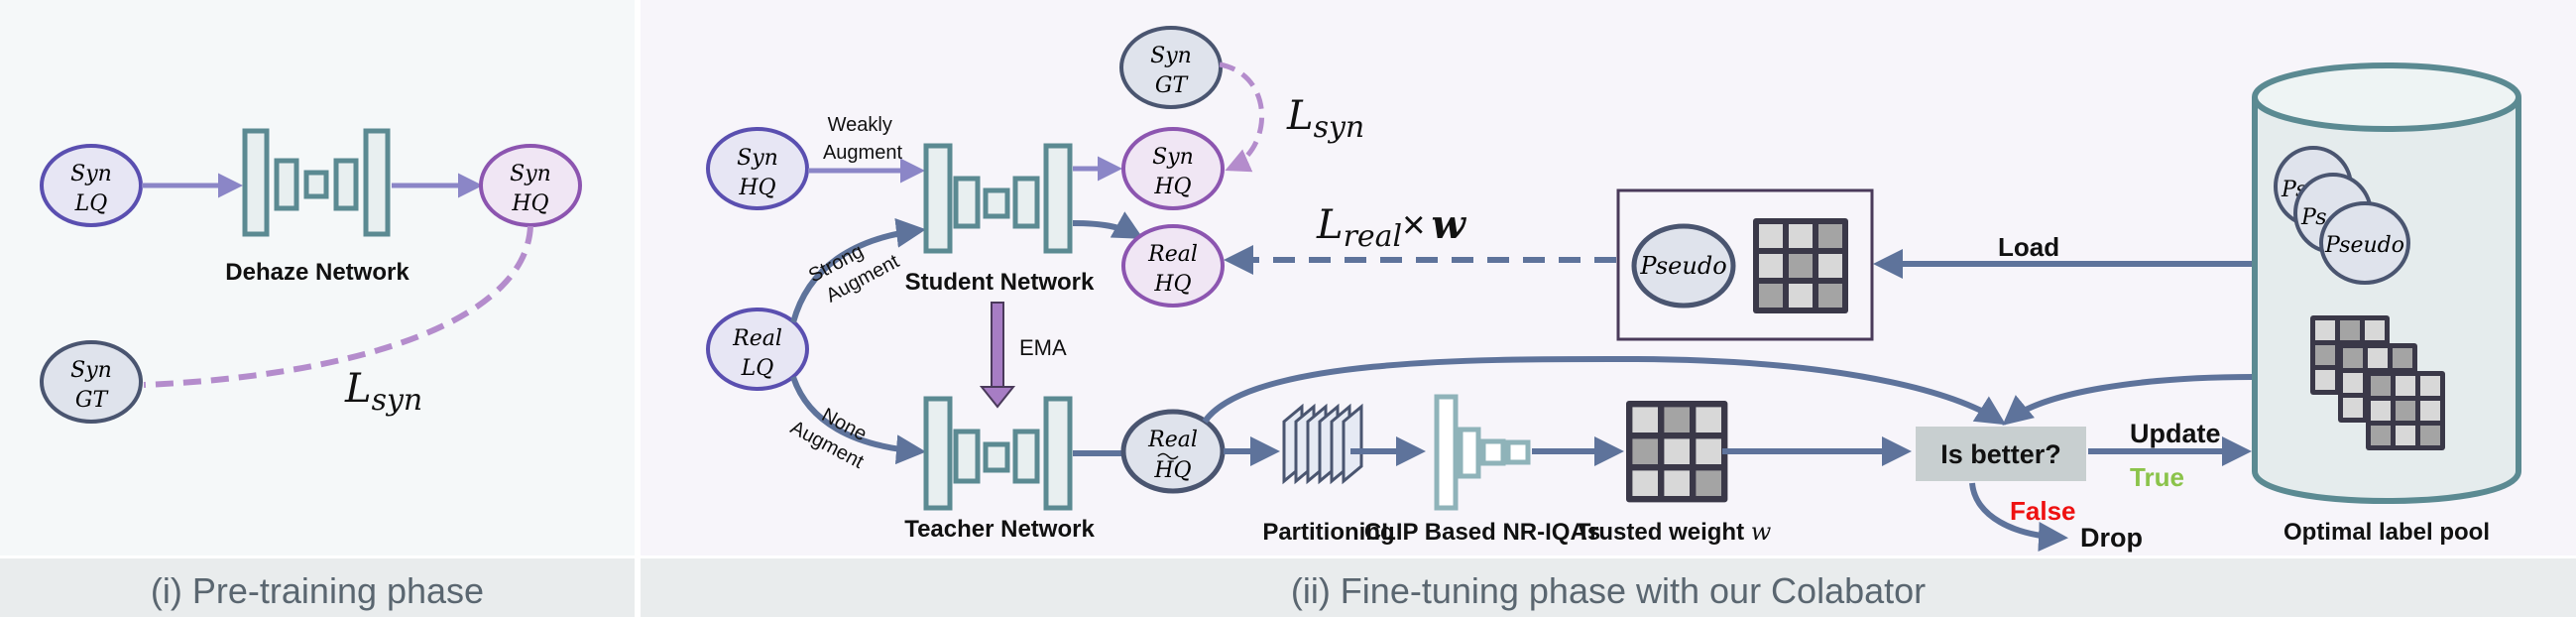 The image size is (2576, 617). Describe the element at coordinates (318, 272) in the screenshot. I see `dehaze-network-label: Dehaze Network` at that location.